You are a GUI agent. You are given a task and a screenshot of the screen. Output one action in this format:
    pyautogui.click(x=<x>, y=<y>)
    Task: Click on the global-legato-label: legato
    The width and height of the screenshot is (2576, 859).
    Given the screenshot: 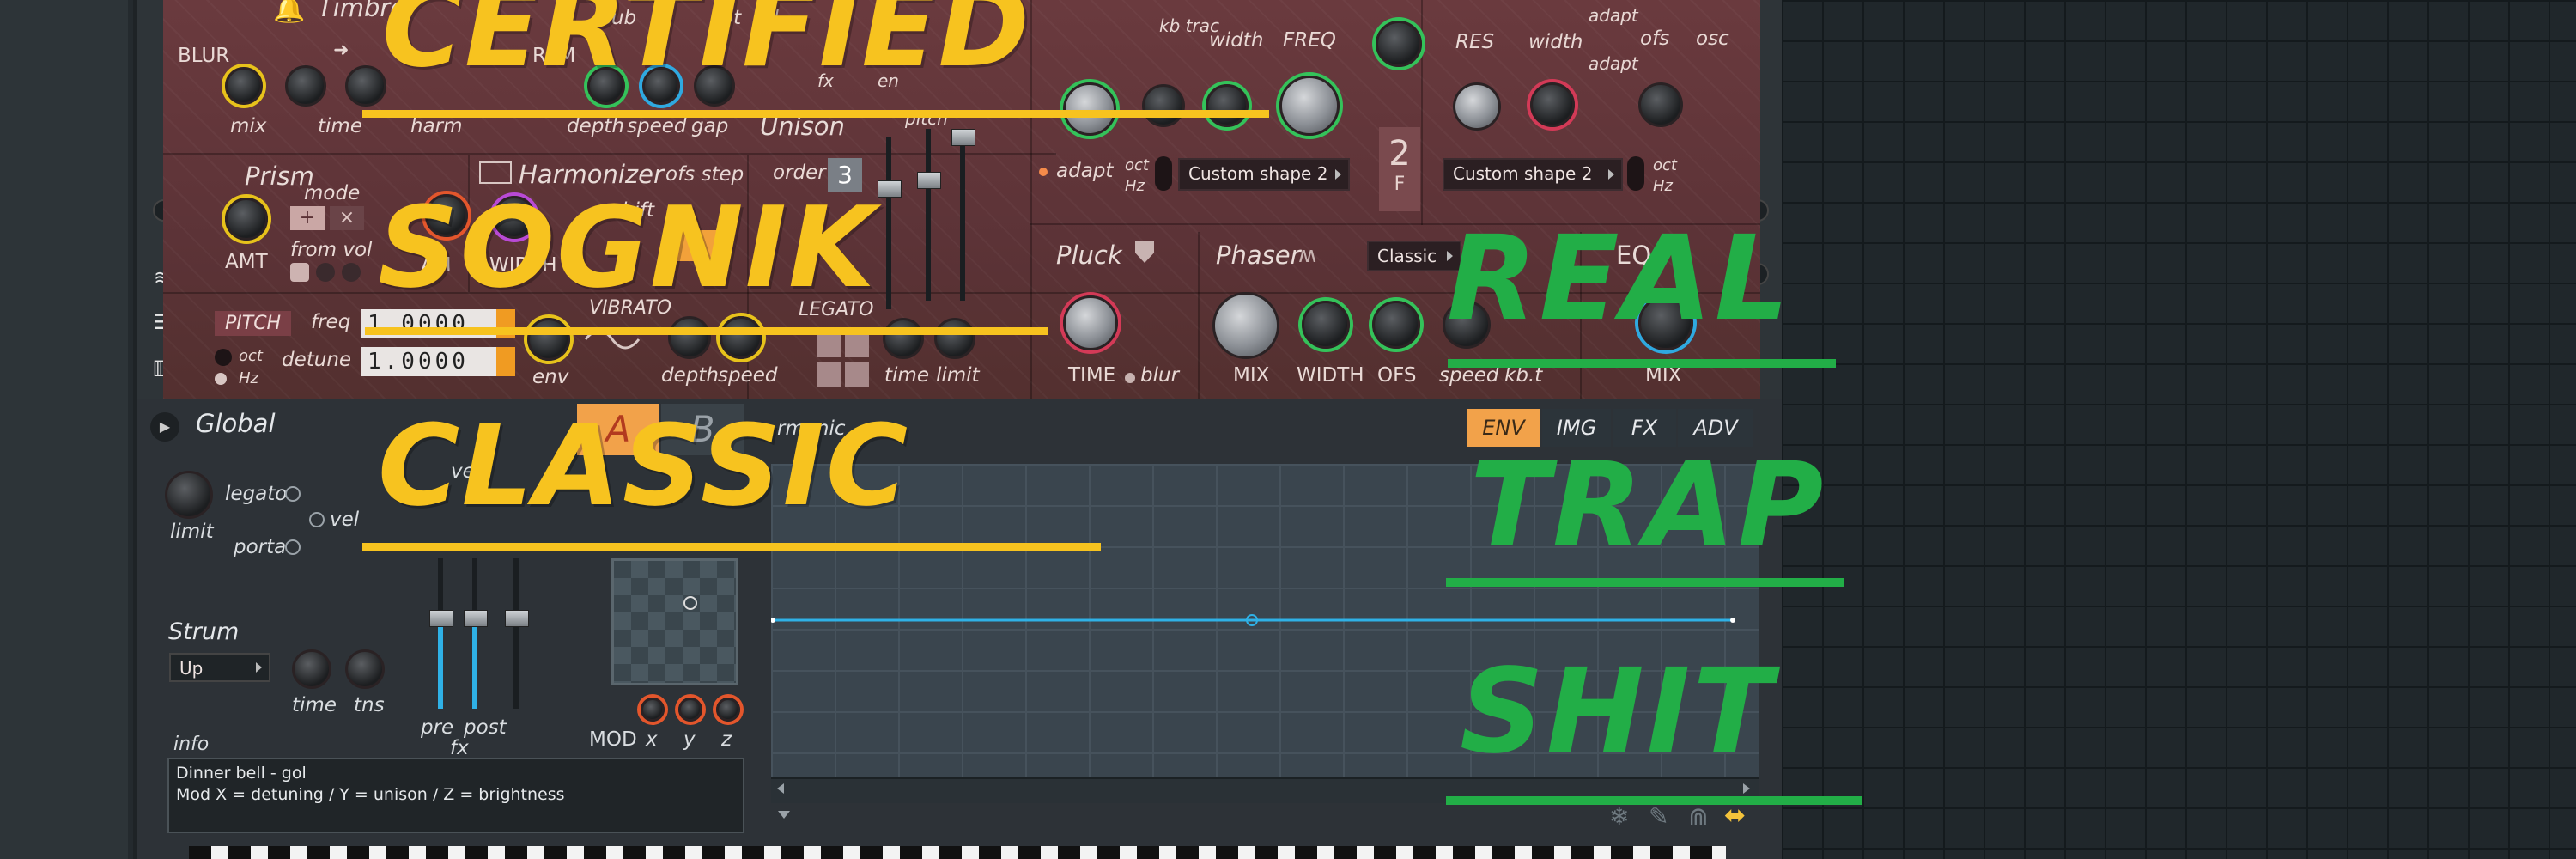 What is the action you would take?
    pyautogui.click(x=257, y=494)
    